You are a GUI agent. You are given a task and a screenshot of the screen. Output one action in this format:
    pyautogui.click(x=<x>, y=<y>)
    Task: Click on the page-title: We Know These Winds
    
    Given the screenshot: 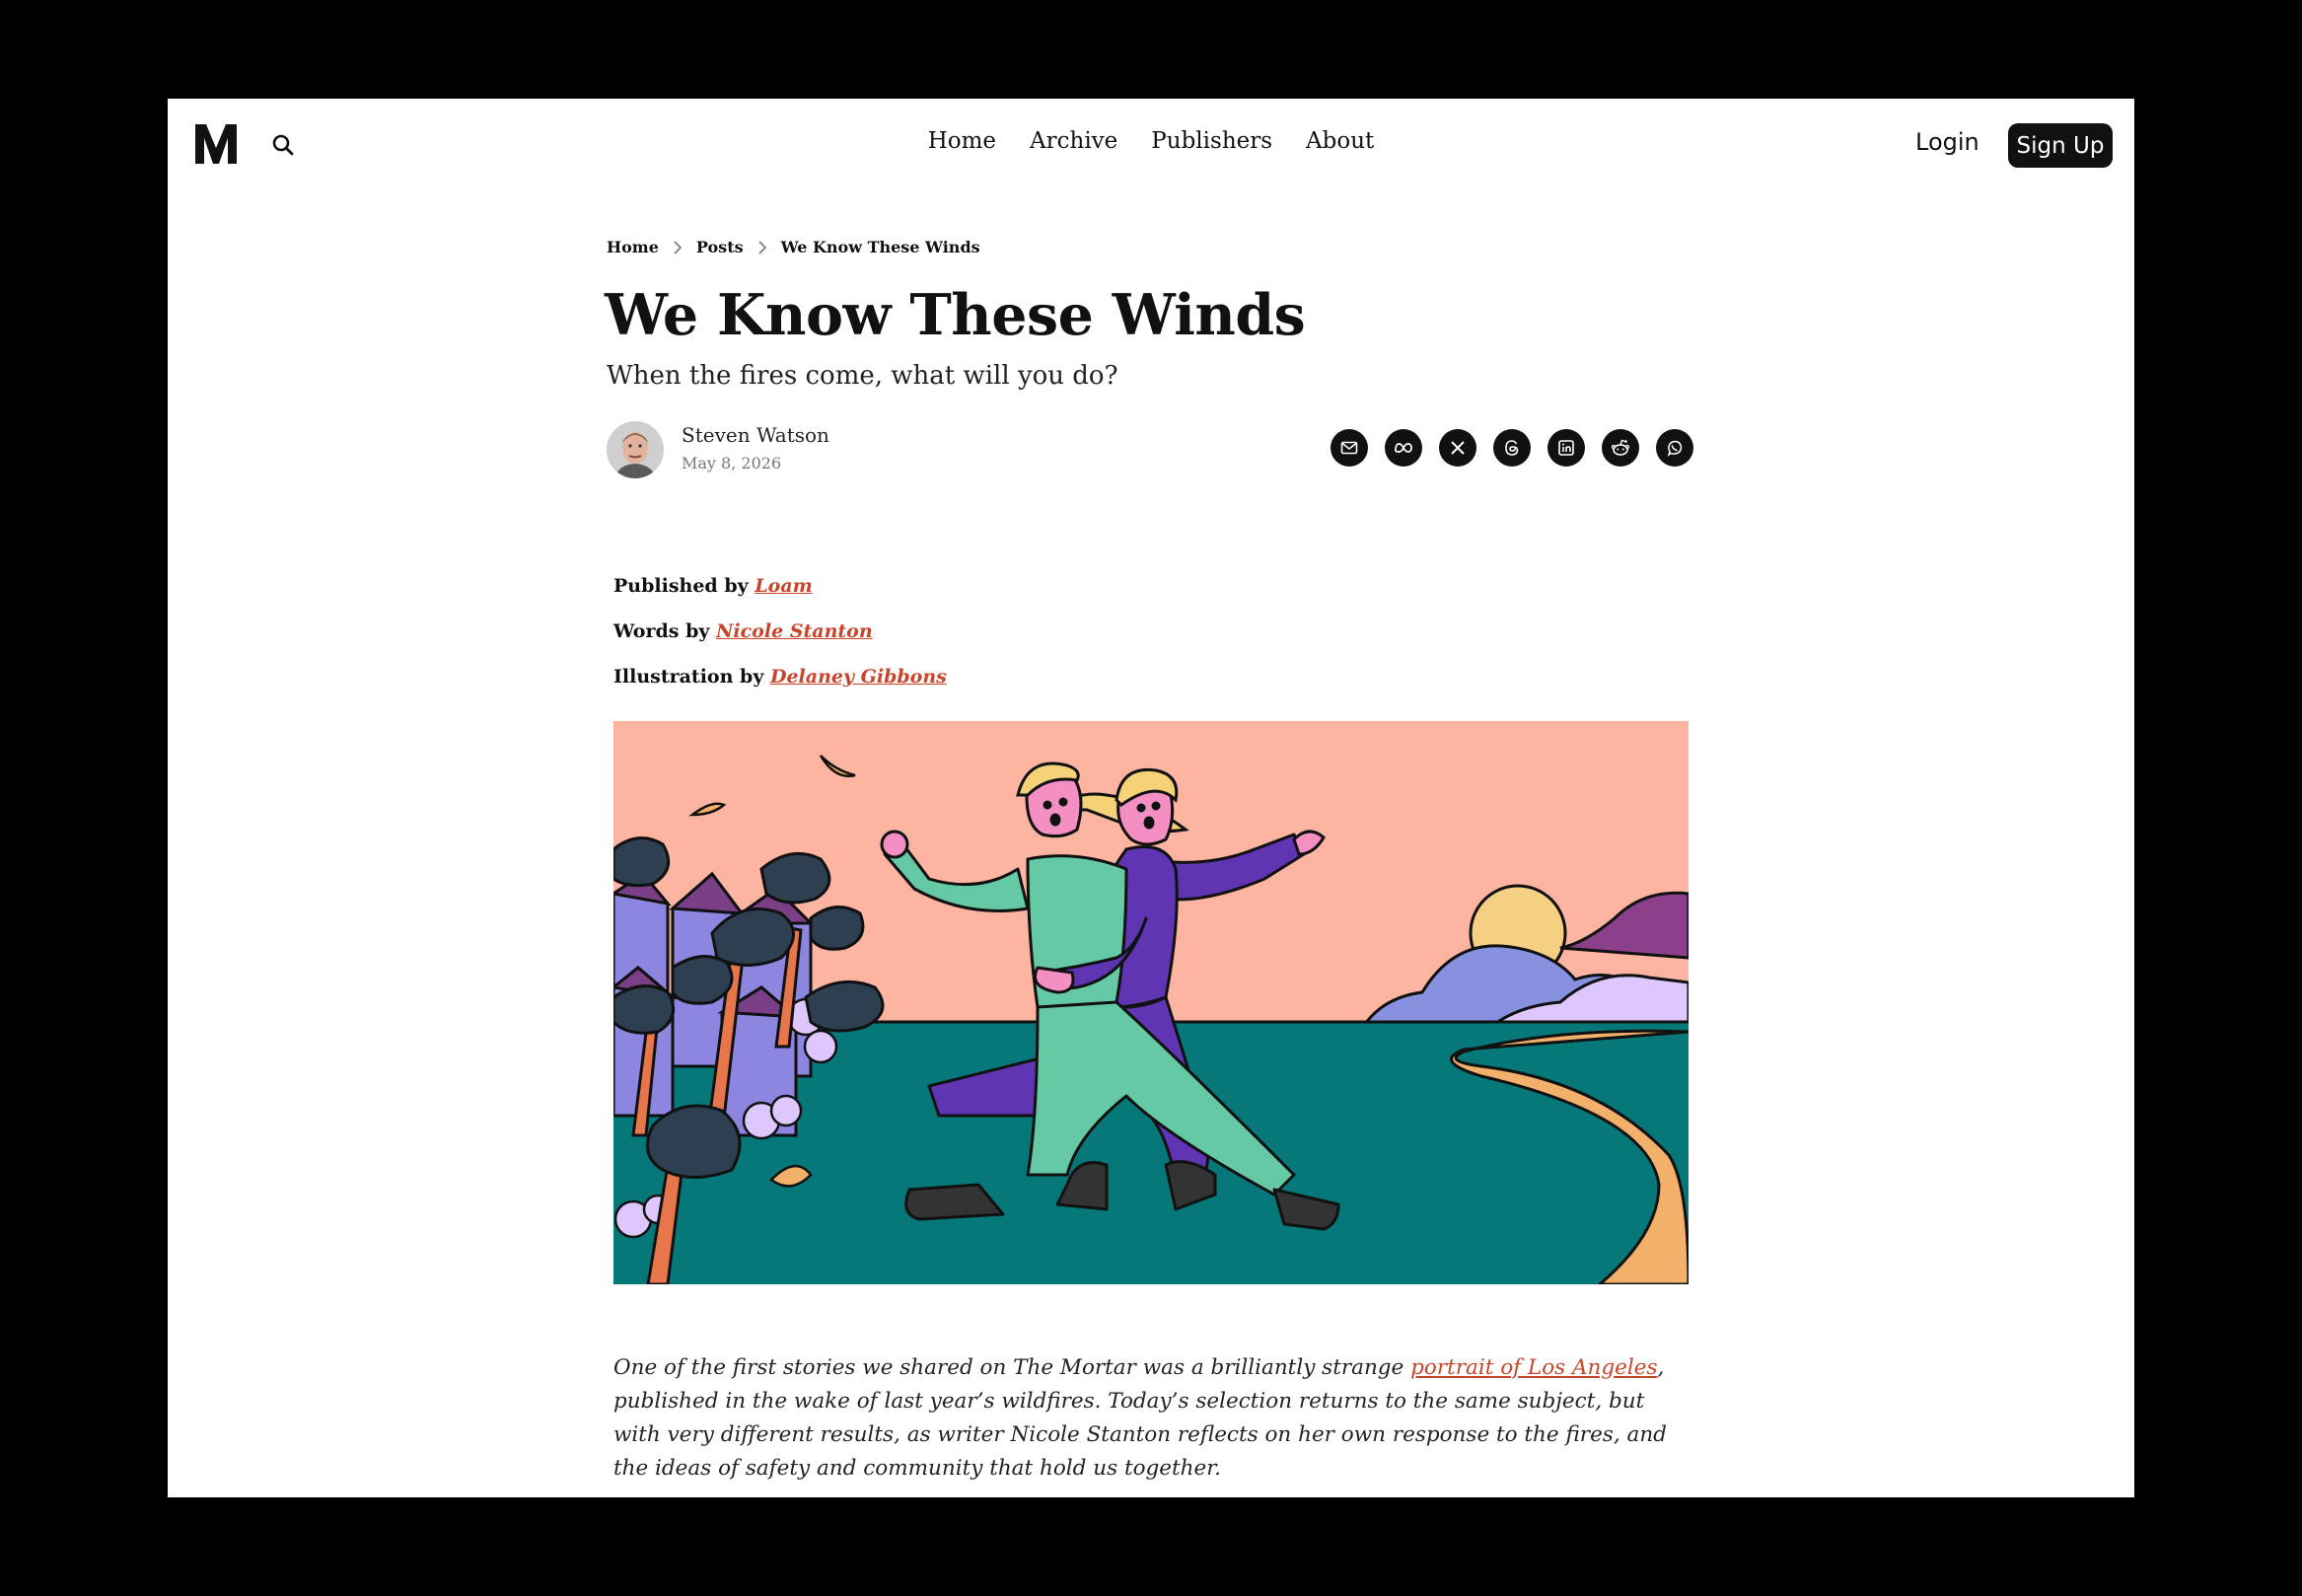 What is the action you would take?
    pyautogui.click(x=955, y=315)
    